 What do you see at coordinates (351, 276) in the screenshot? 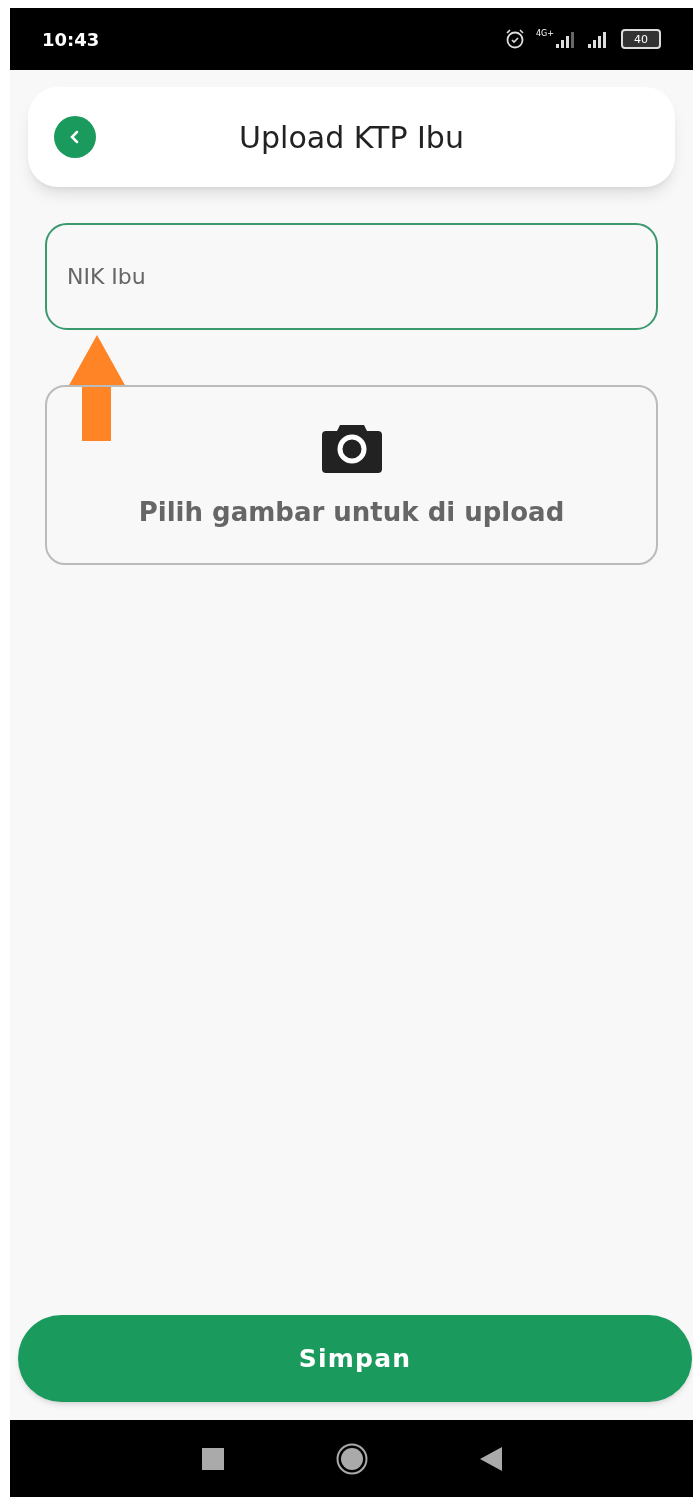
I see `nik-input-field: NIK Ibu` at bounding box center [351, 276].